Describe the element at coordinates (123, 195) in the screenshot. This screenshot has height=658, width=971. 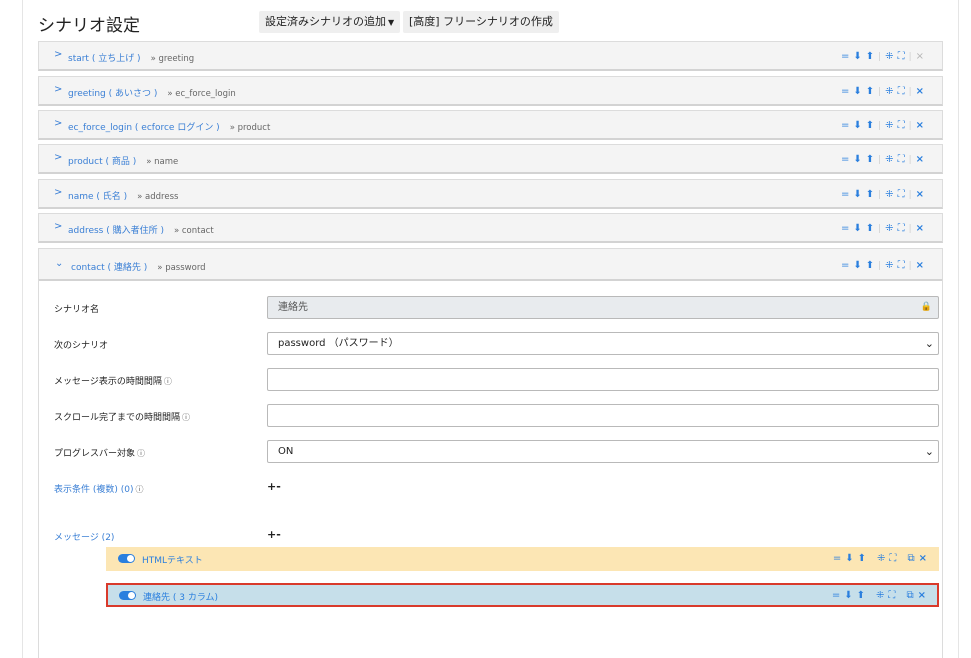
I see `scenario-name: name ( 氏名 ) » address` at that location.